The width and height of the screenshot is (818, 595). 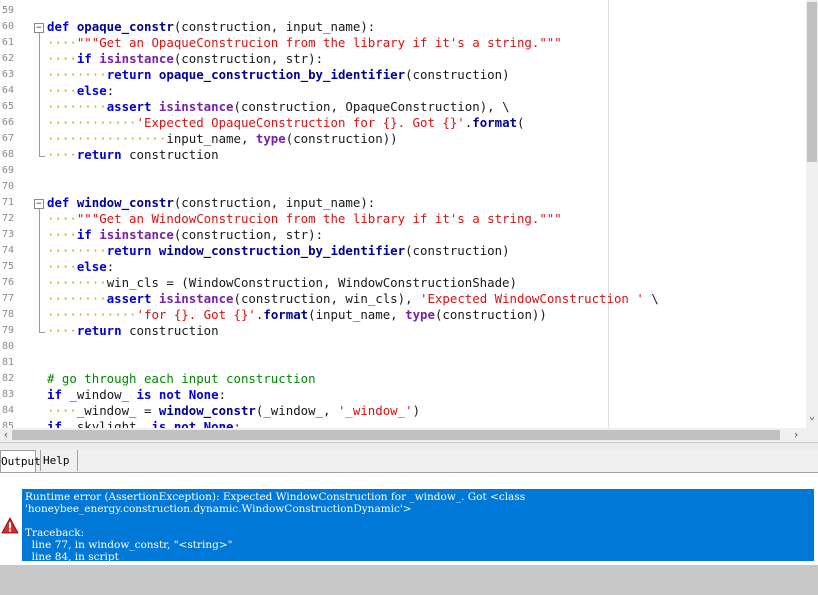 What do you see at coordinates (8, 378) in the screenshot?
I see `line-number: 82` at bounding box center [8, 378].